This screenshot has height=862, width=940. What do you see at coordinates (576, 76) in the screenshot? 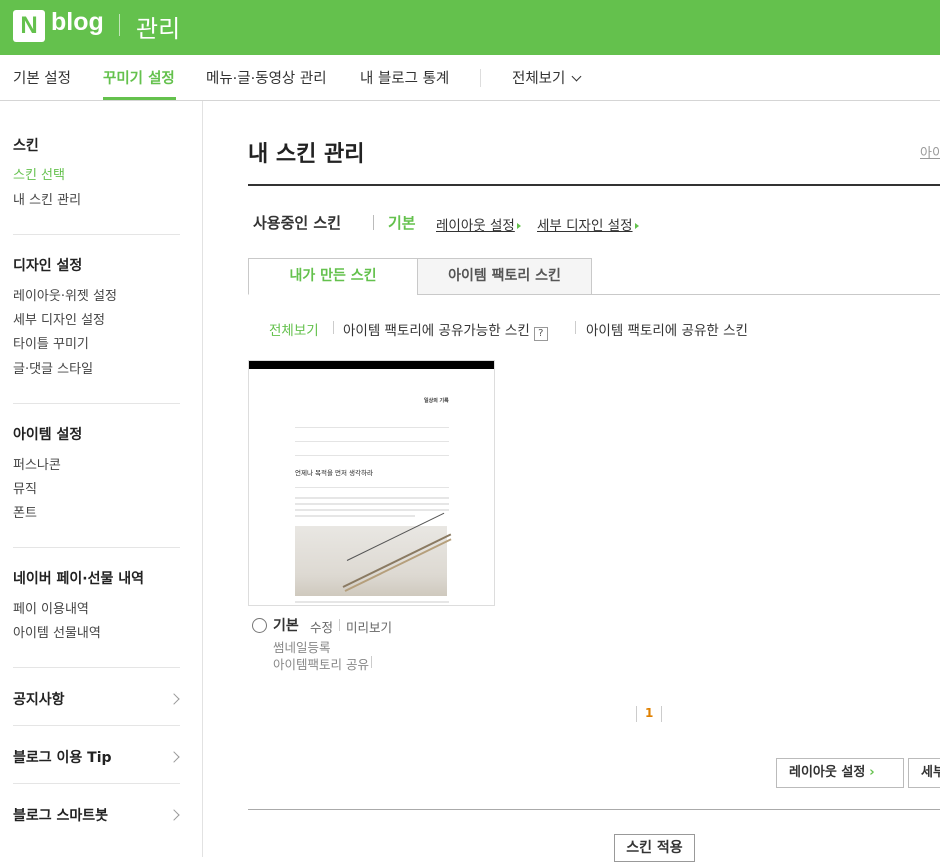
I see `chevron-down-icon` at bounding box center [576, 76].